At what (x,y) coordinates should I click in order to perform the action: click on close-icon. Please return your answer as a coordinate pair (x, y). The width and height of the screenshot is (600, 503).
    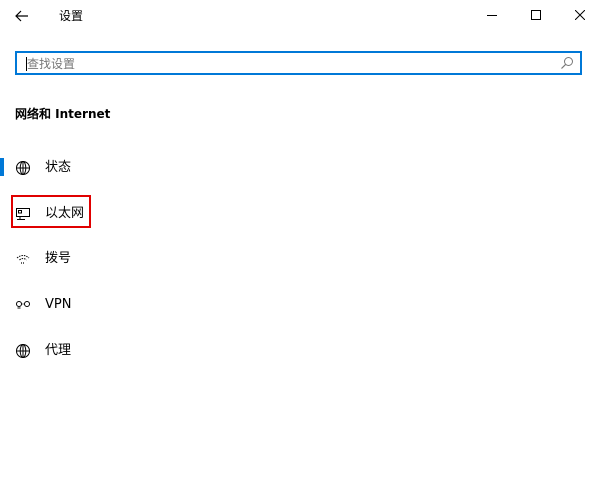
    Looking at the image, I should click on (580, 15).